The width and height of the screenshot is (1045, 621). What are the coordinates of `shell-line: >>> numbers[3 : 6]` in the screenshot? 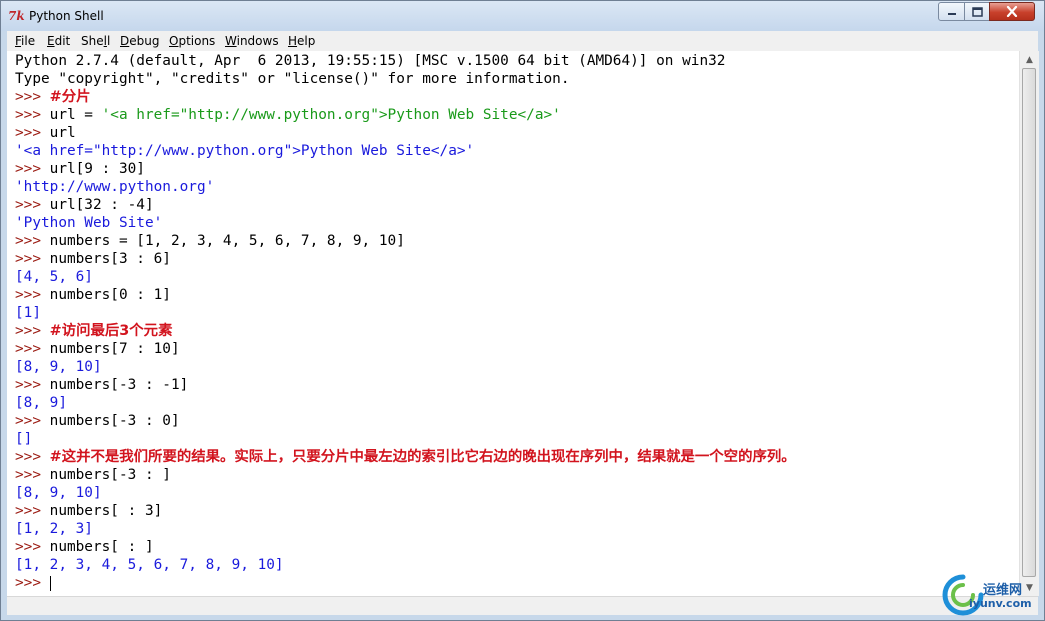 It's located at (405, 259).